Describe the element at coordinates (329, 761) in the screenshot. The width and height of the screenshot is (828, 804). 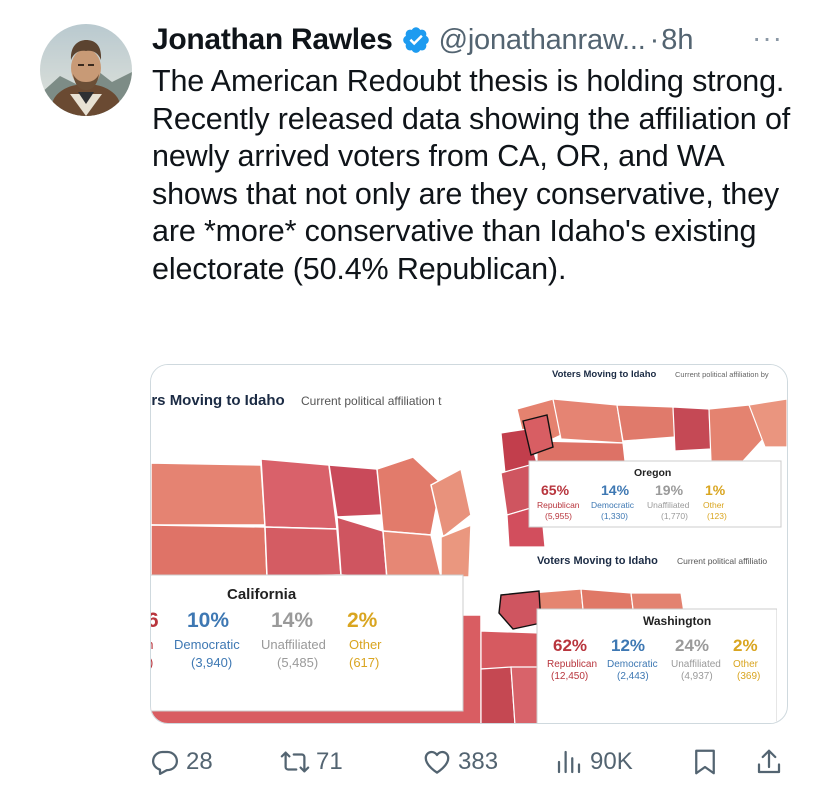
I see `repost-count: 71` at that location.